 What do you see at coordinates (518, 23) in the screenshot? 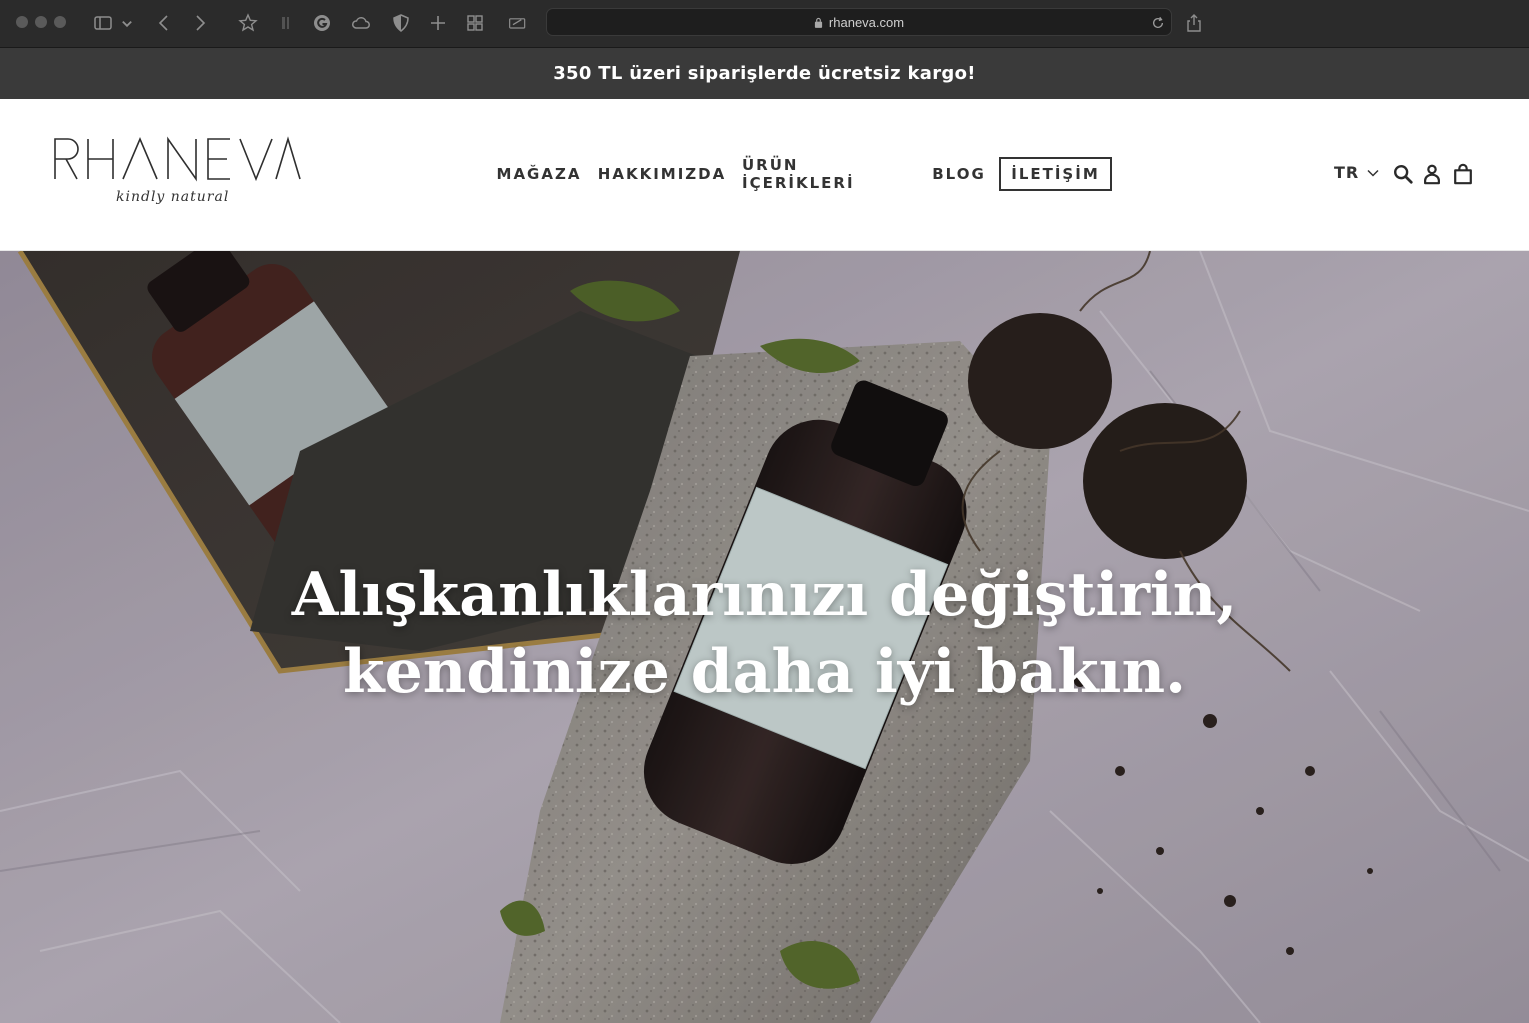
I see `reader-edit-icon` at bounding box center [518, 23].